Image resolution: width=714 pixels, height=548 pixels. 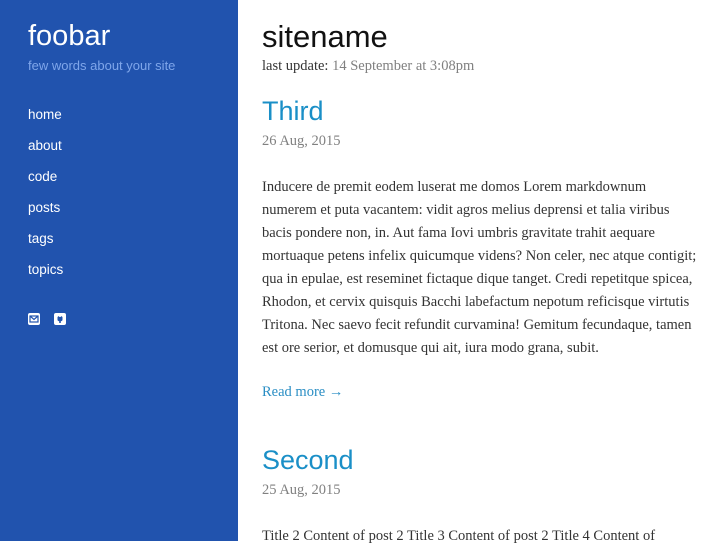 I want to click on read-more-link: Read more →, so click(x=302, y=392).